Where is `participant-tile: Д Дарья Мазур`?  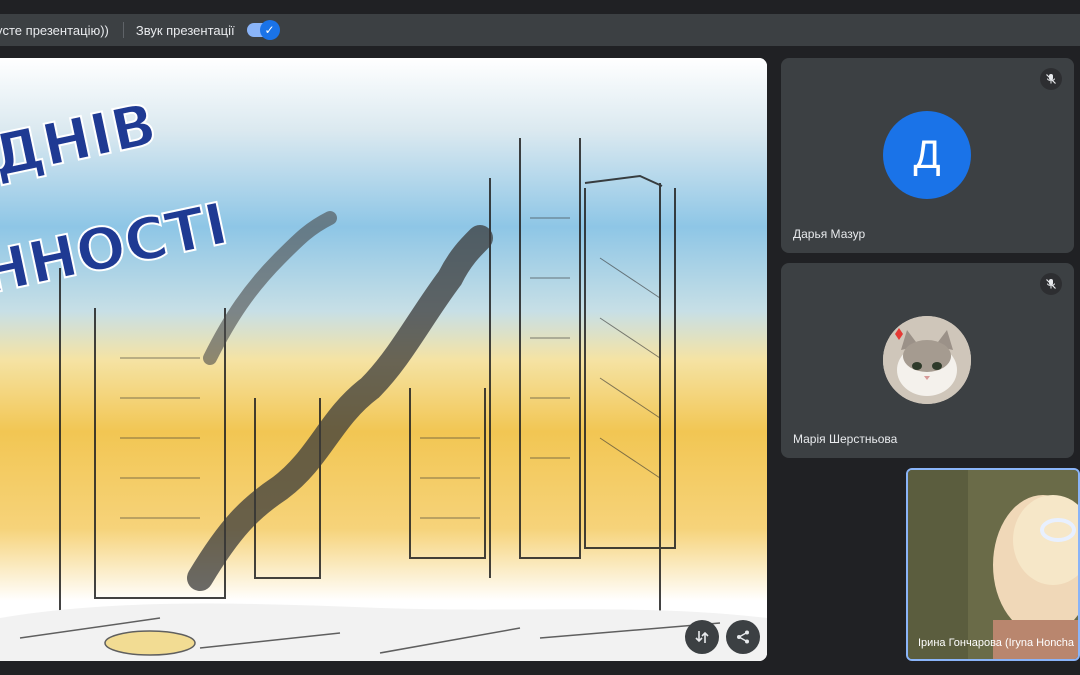 participant-tile: Д Дарья Мазур is located at coordinates (927, 155).